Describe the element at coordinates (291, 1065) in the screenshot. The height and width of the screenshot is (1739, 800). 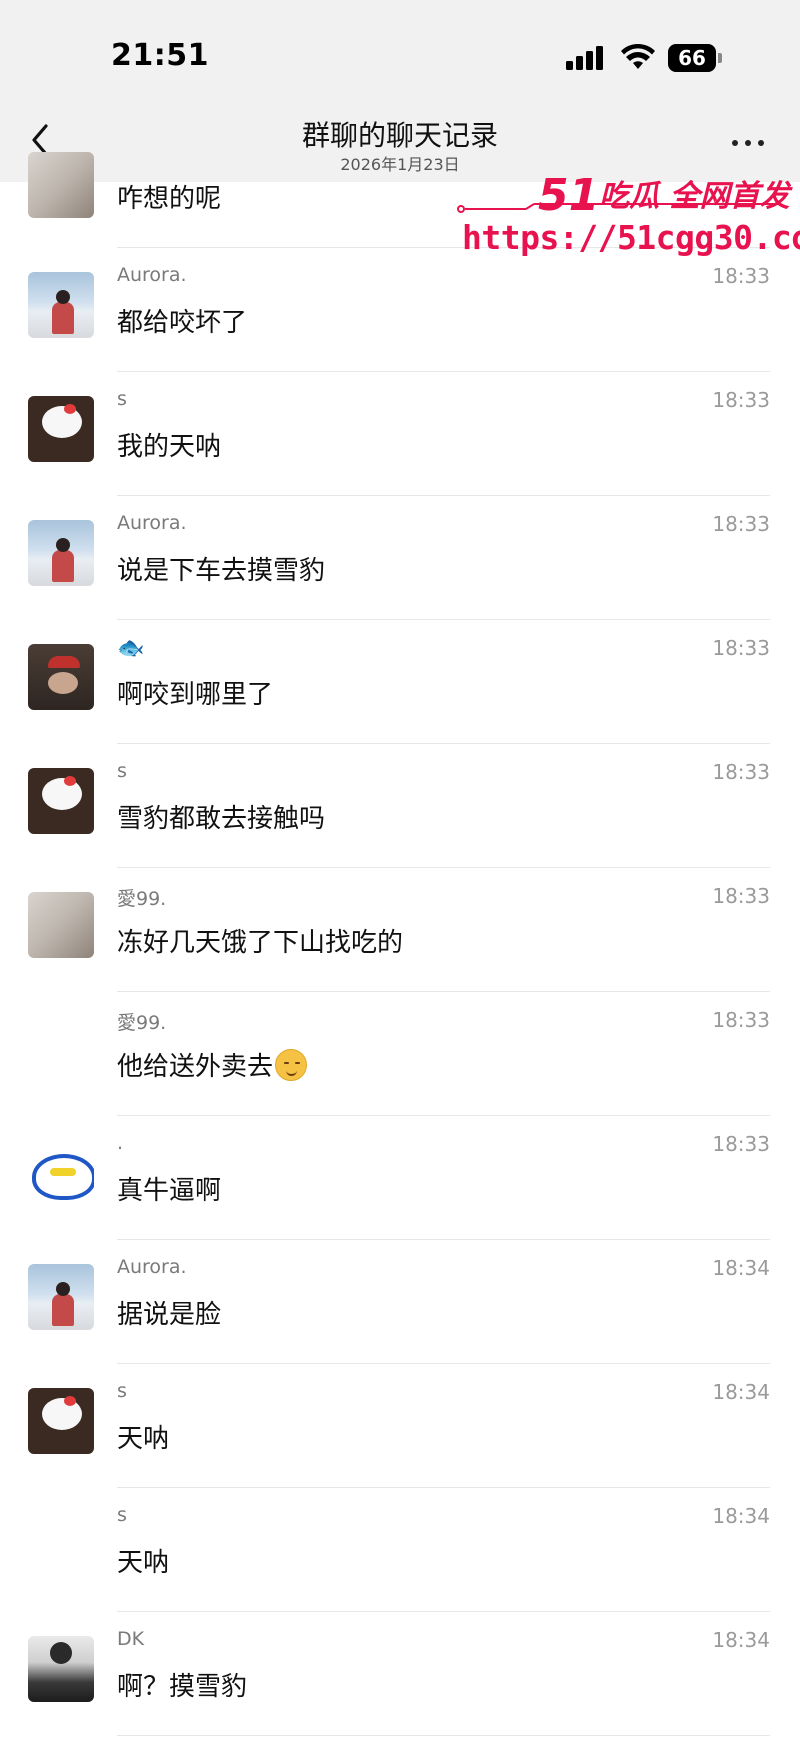
I see `smiling-blush-emoji-icon` at that location.